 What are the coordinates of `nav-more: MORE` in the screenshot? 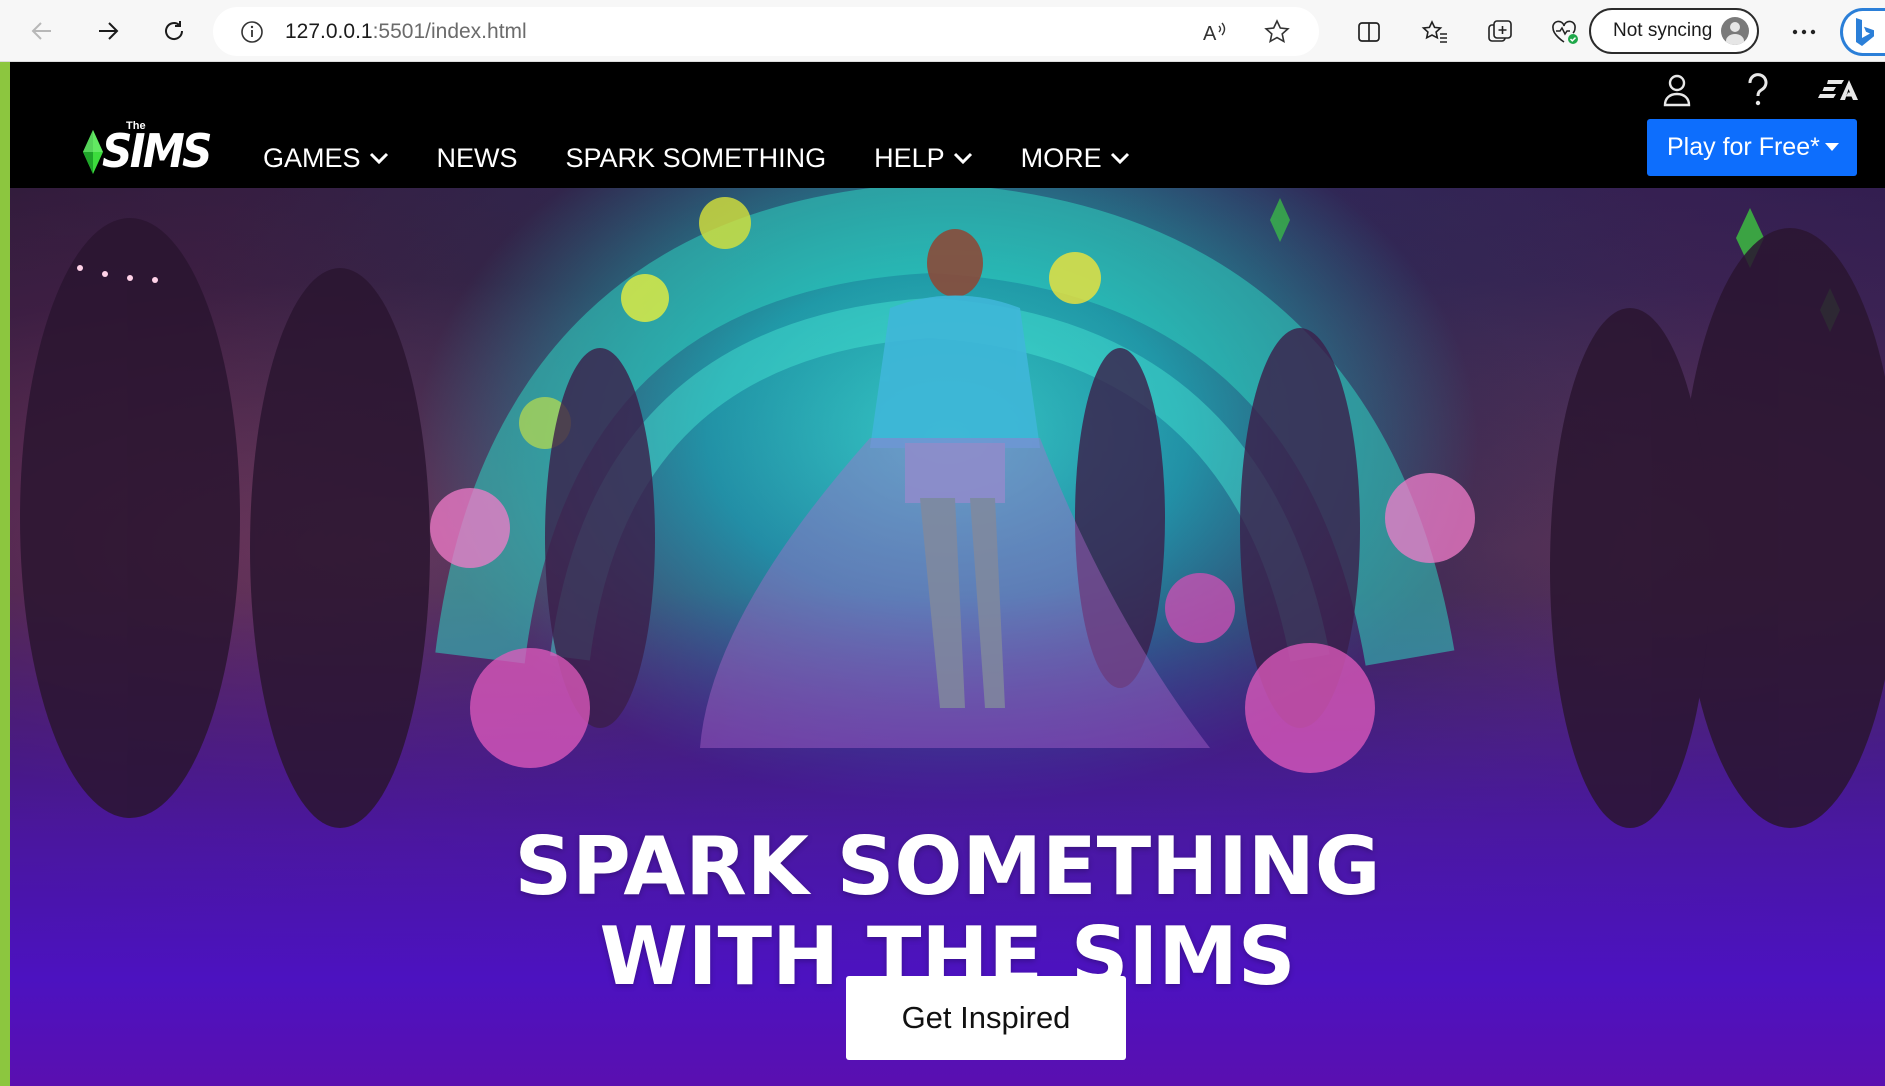 It's located at (1075, 158).